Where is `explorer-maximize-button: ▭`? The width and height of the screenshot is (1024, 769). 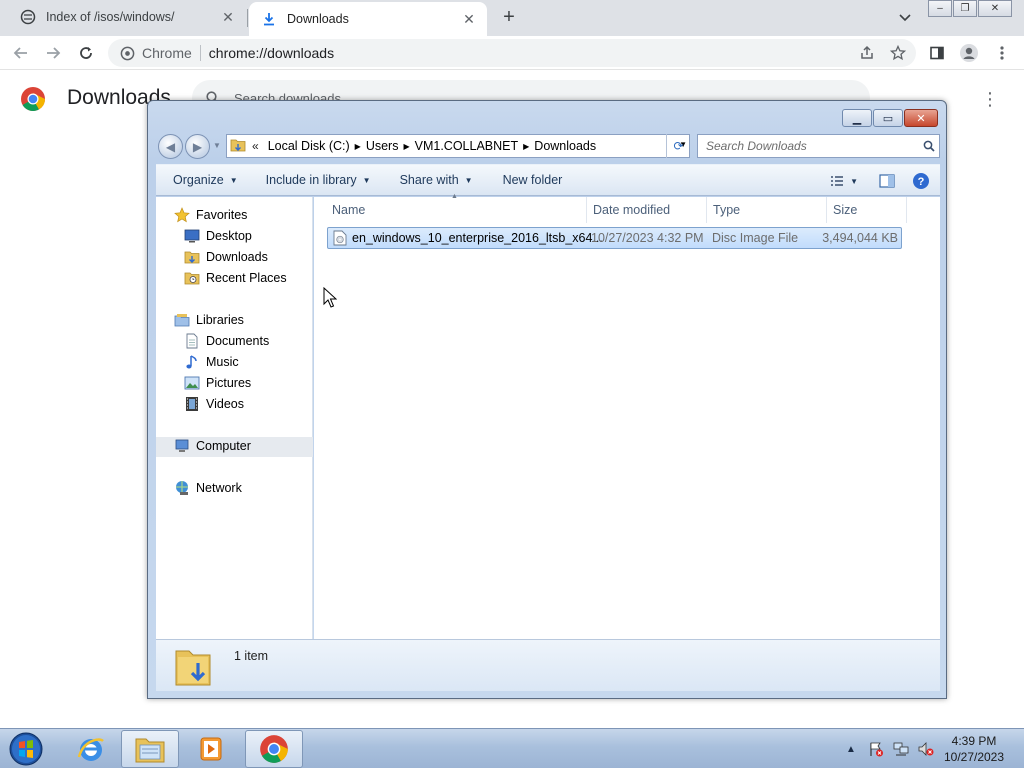
explorer-maximize-button: ▭ is located at coordinates (888, 118).